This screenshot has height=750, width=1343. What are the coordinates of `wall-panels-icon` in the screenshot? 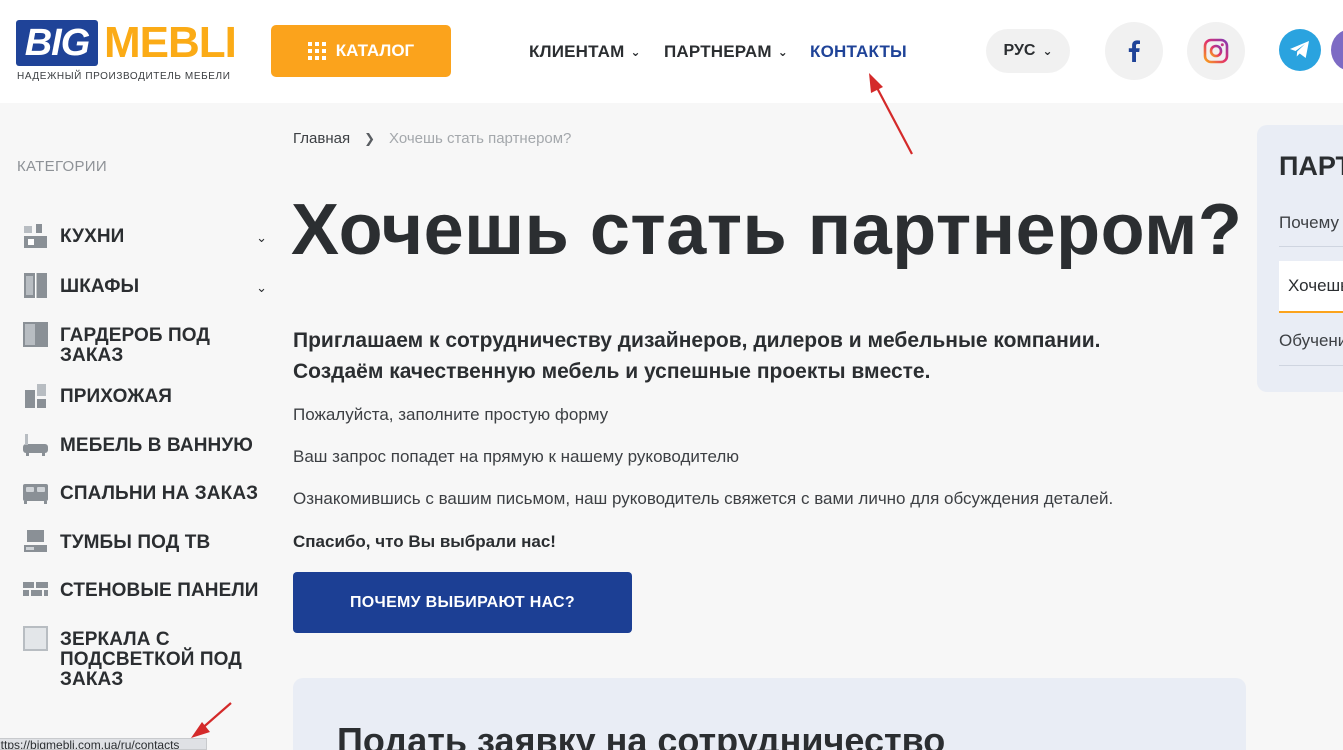 It's located at (35, 589).